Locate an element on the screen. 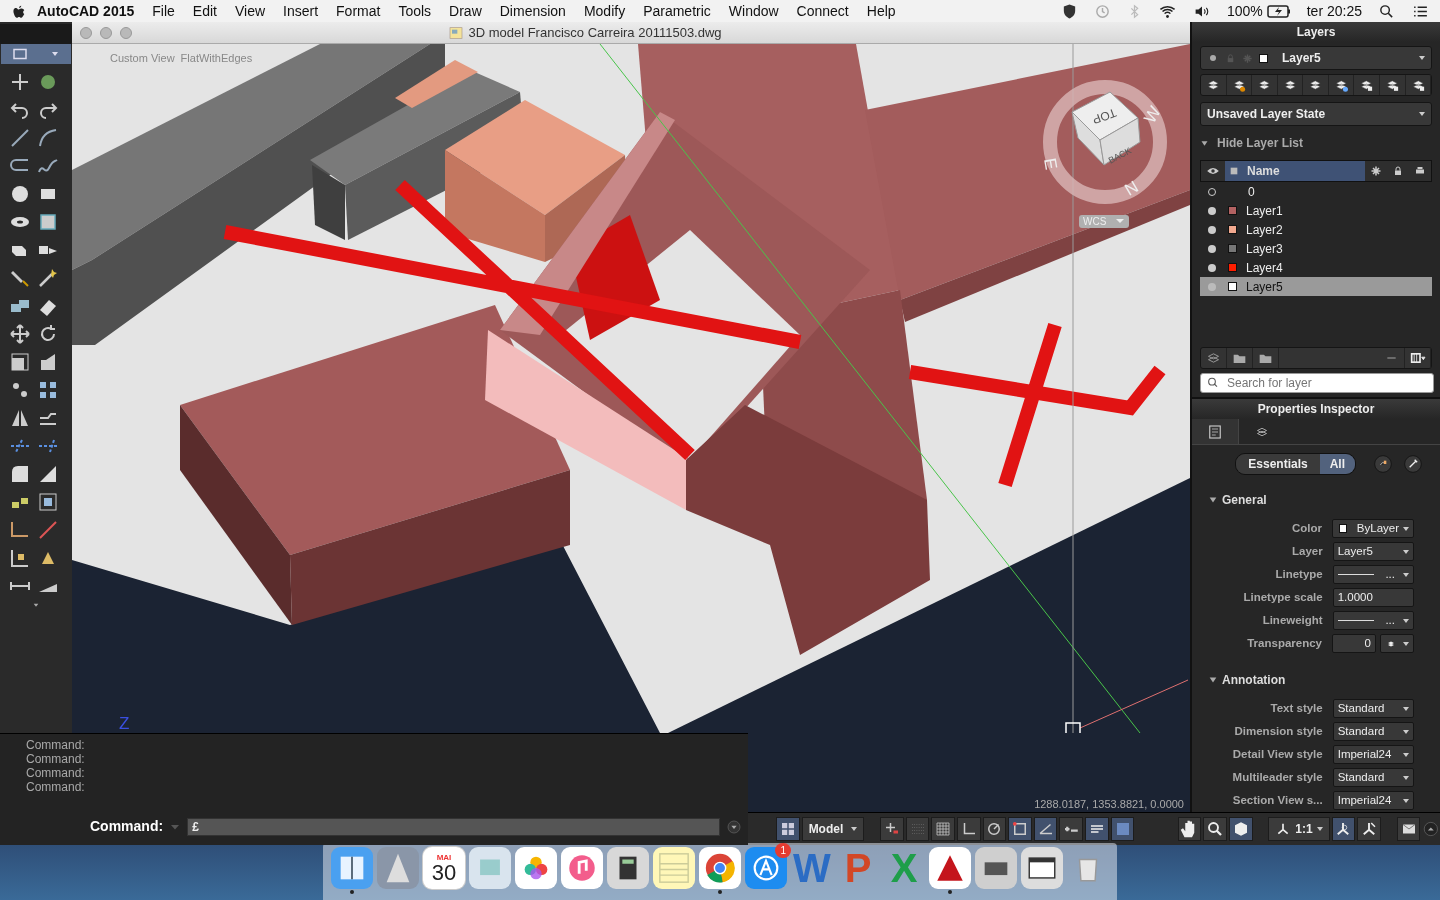  hide-layer-list-toggle: Hide Layer List is located at coordinates (1260, 143).